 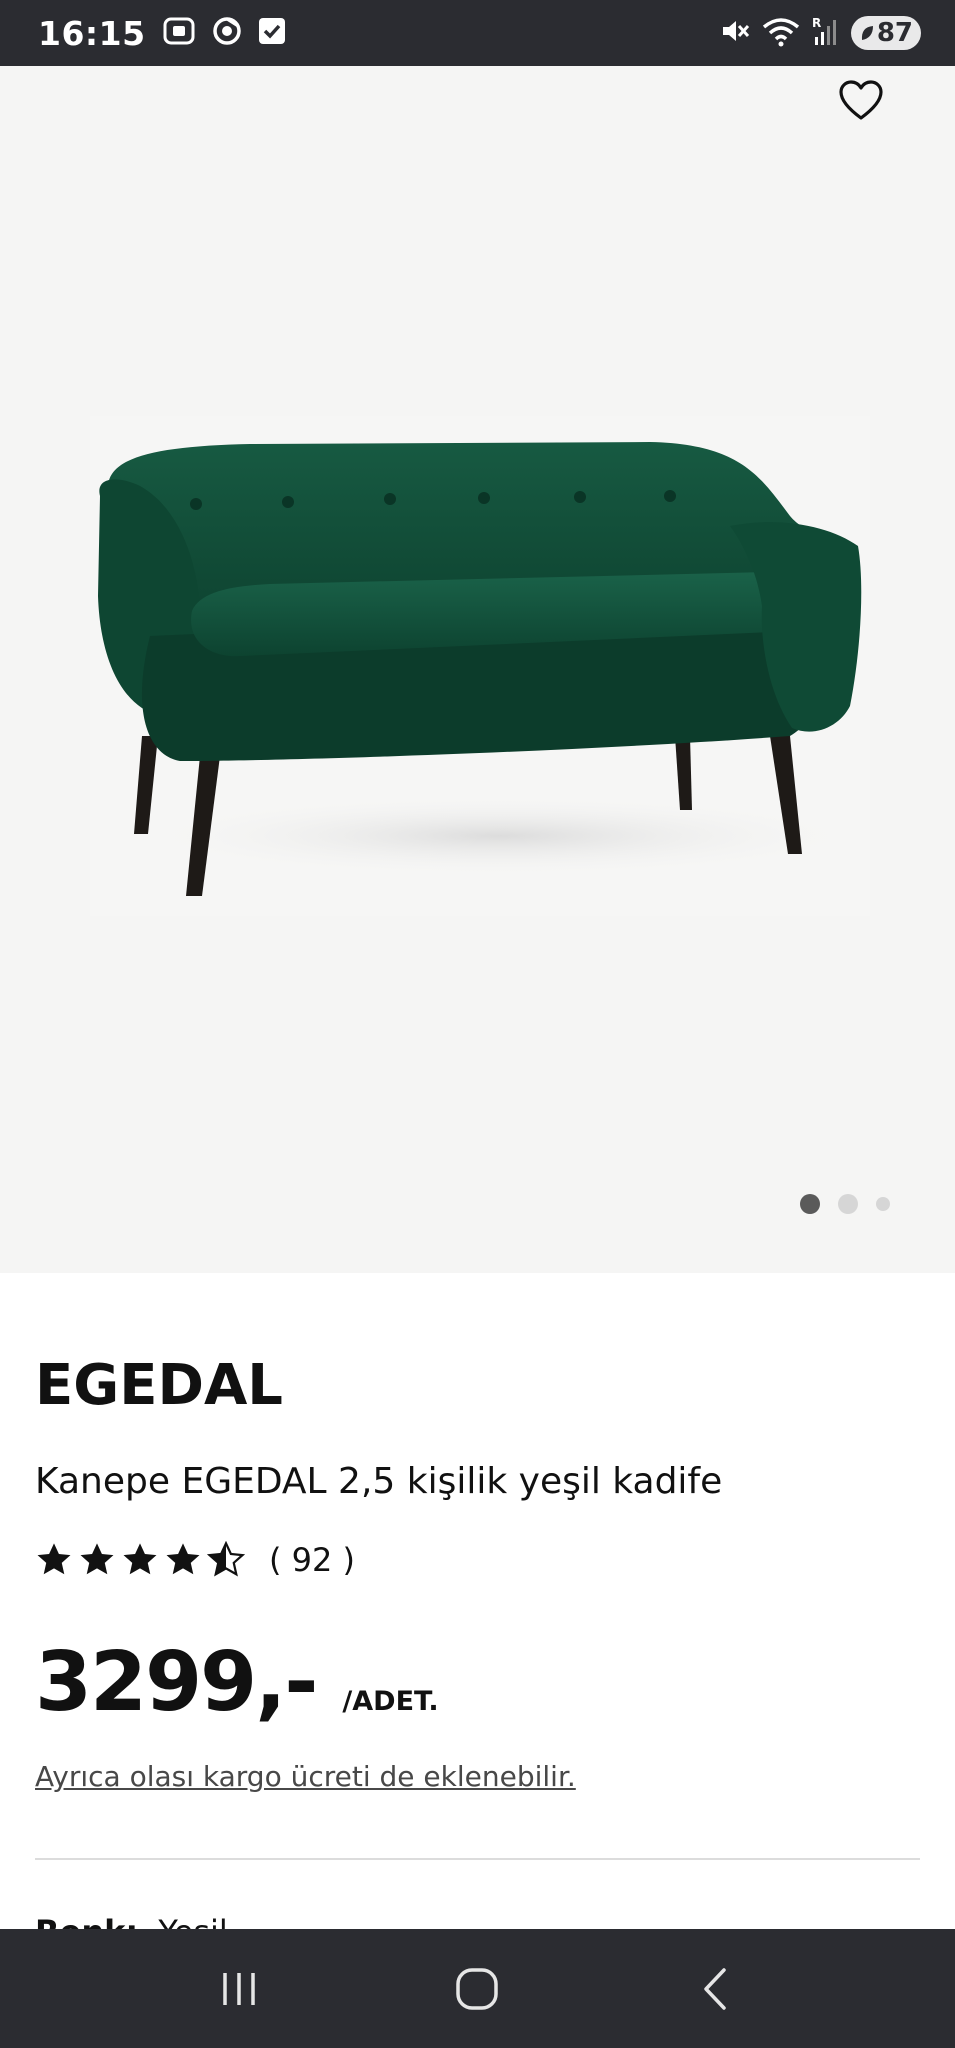 I want to click on product-rating: ( 92 ), so click(x=195, y=1560).